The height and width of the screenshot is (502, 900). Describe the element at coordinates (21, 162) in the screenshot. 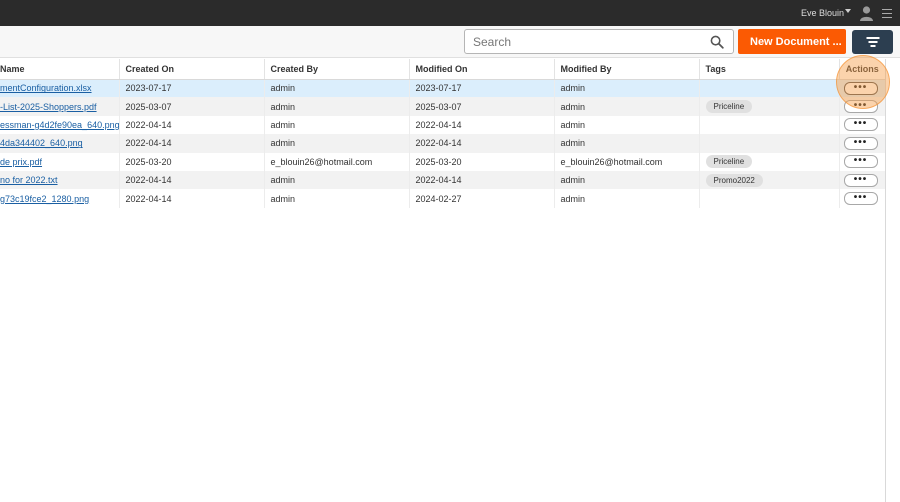

I see `file-name-link: de prix.pdf` at that location.